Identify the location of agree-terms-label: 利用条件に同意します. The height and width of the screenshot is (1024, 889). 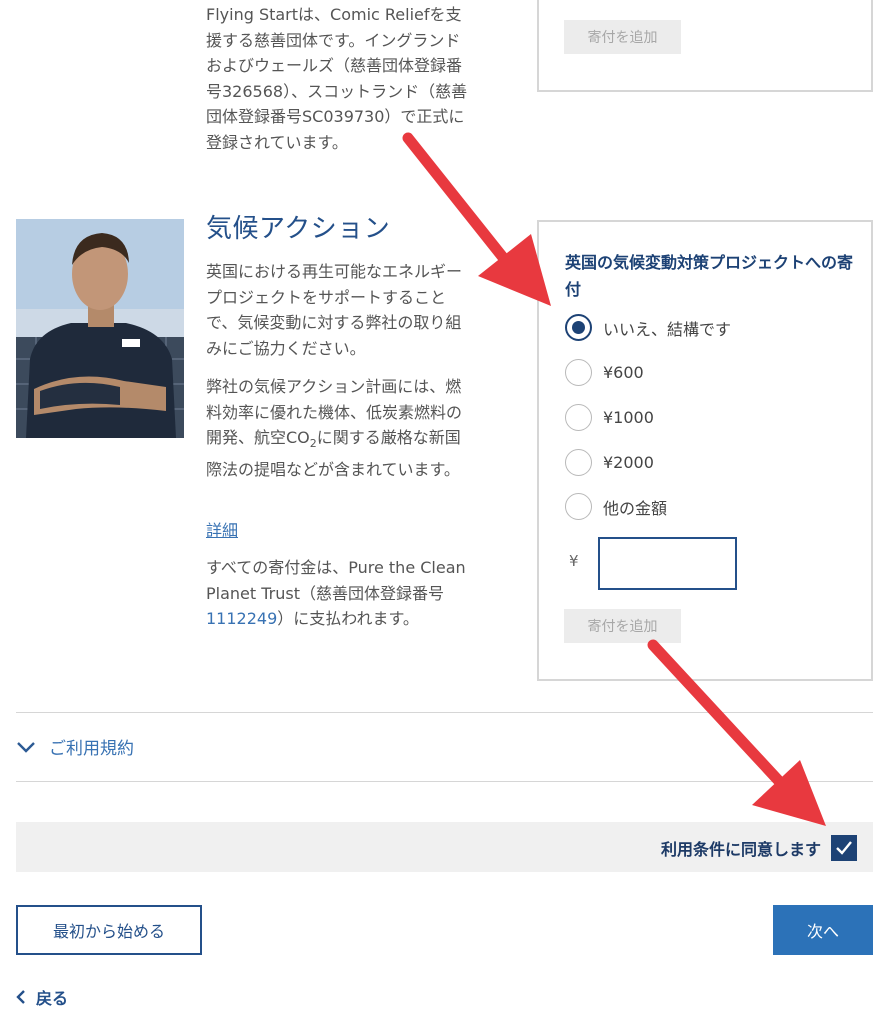
(740, 849).